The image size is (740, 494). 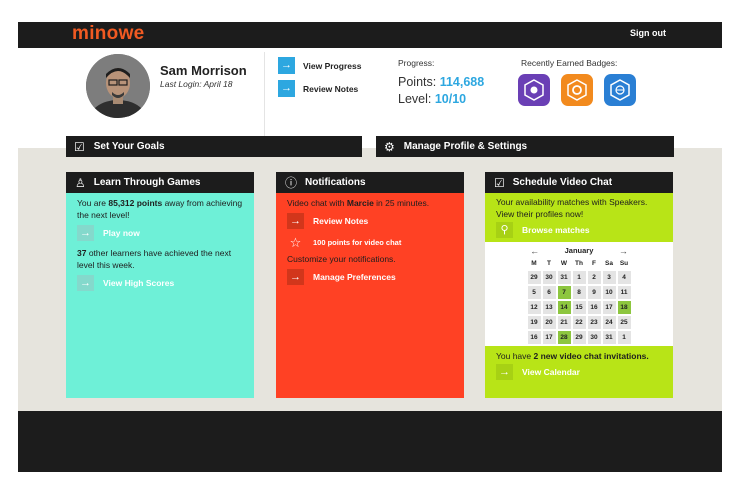 What do you see at coordinates (594, 322) in the screenshot?
I see `calendar-day: 23` at bounding box center [594, 322].